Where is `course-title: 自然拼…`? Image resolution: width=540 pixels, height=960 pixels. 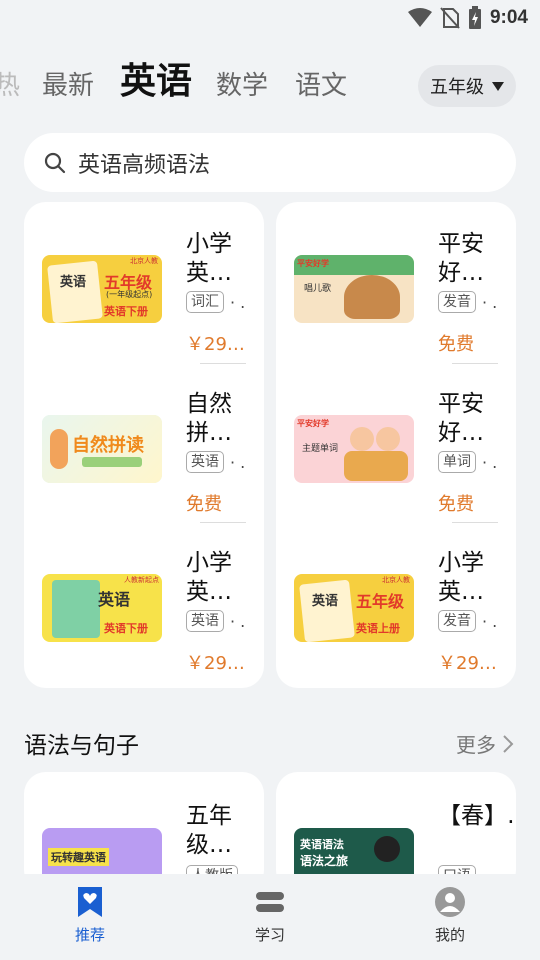 course-title: 自然拼… is located at coordinates (209, 418).